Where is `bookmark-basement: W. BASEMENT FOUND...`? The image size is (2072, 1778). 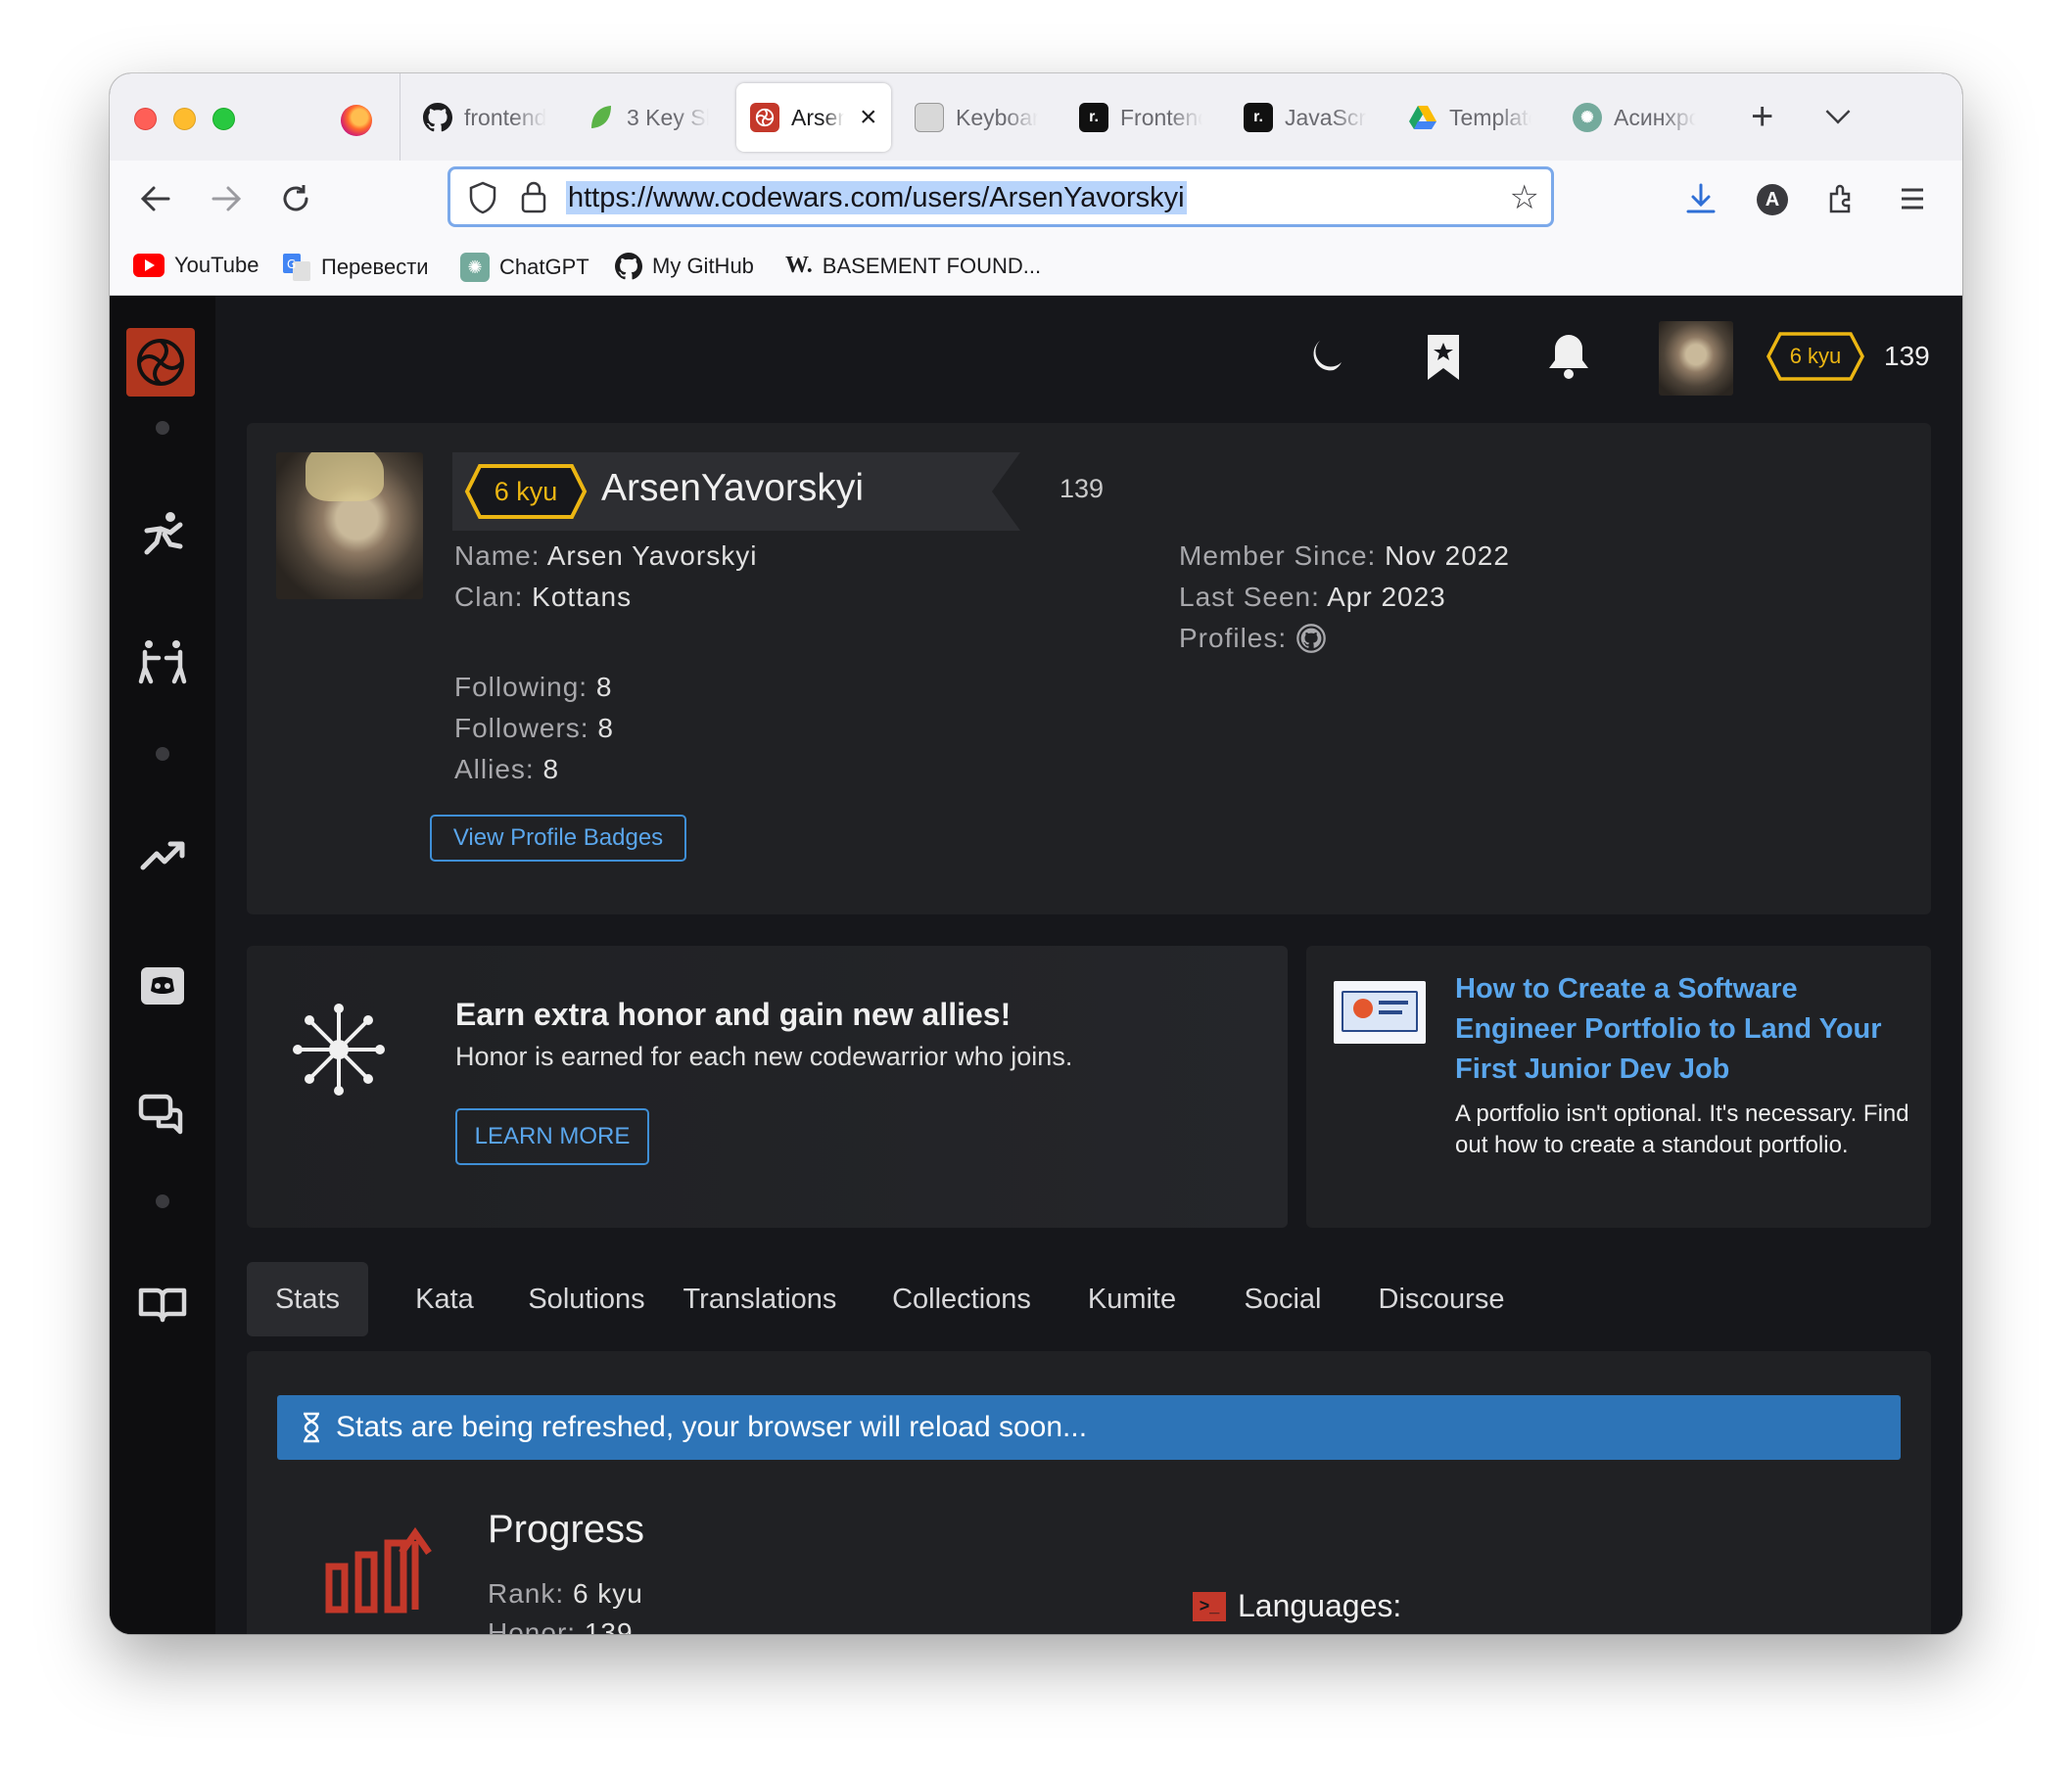
bookmark-basement: W. BASEMENT FOUND... is located at coordinates (913, 266).